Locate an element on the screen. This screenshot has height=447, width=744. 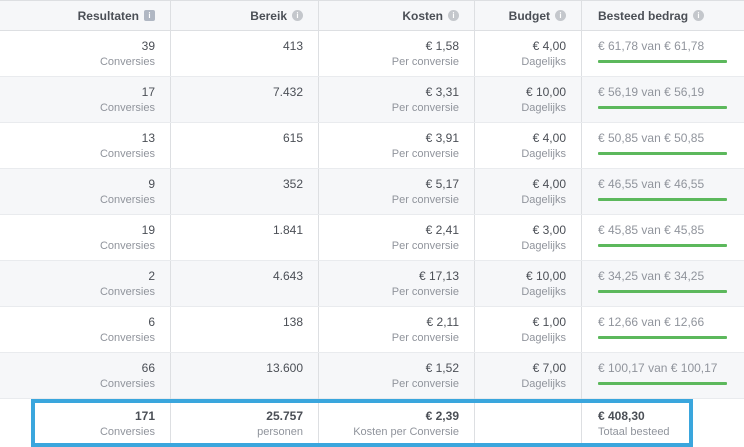
column-header-spent: Besteed bedrag i is located at coordinates (663, 15).